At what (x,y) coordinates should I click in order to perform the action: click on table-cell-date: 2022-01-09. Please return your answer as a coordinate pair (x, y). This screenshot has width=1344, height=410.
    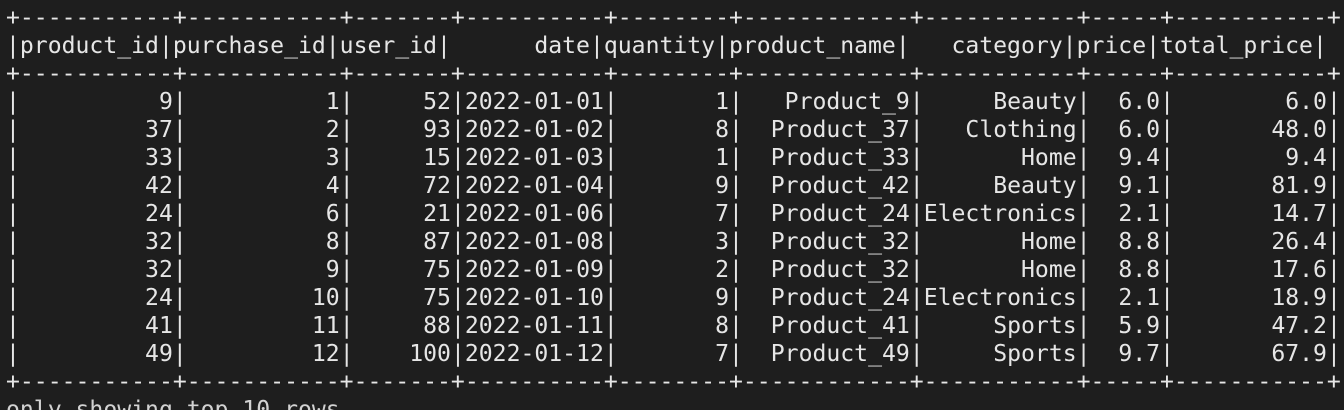
    Looking at the image, I should click on (534, 270).